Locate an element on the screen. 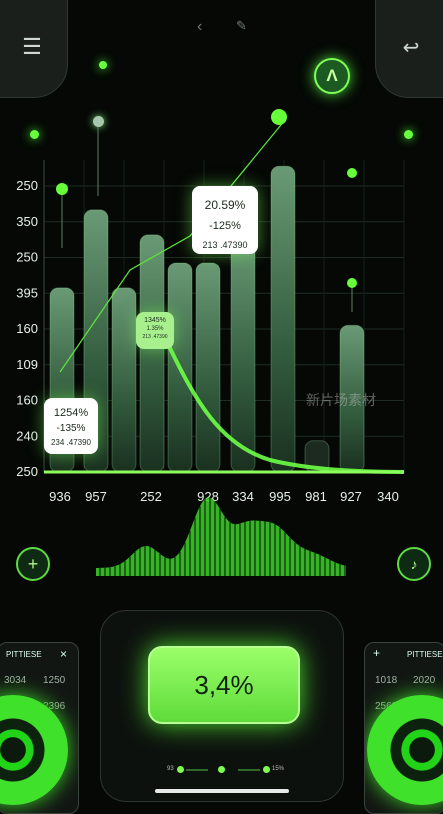 The height and width of the screenshot is (814, 443). tooltip-card-green: 1345% 1.35% 213 .47390 is located at coordinates (155, 330).